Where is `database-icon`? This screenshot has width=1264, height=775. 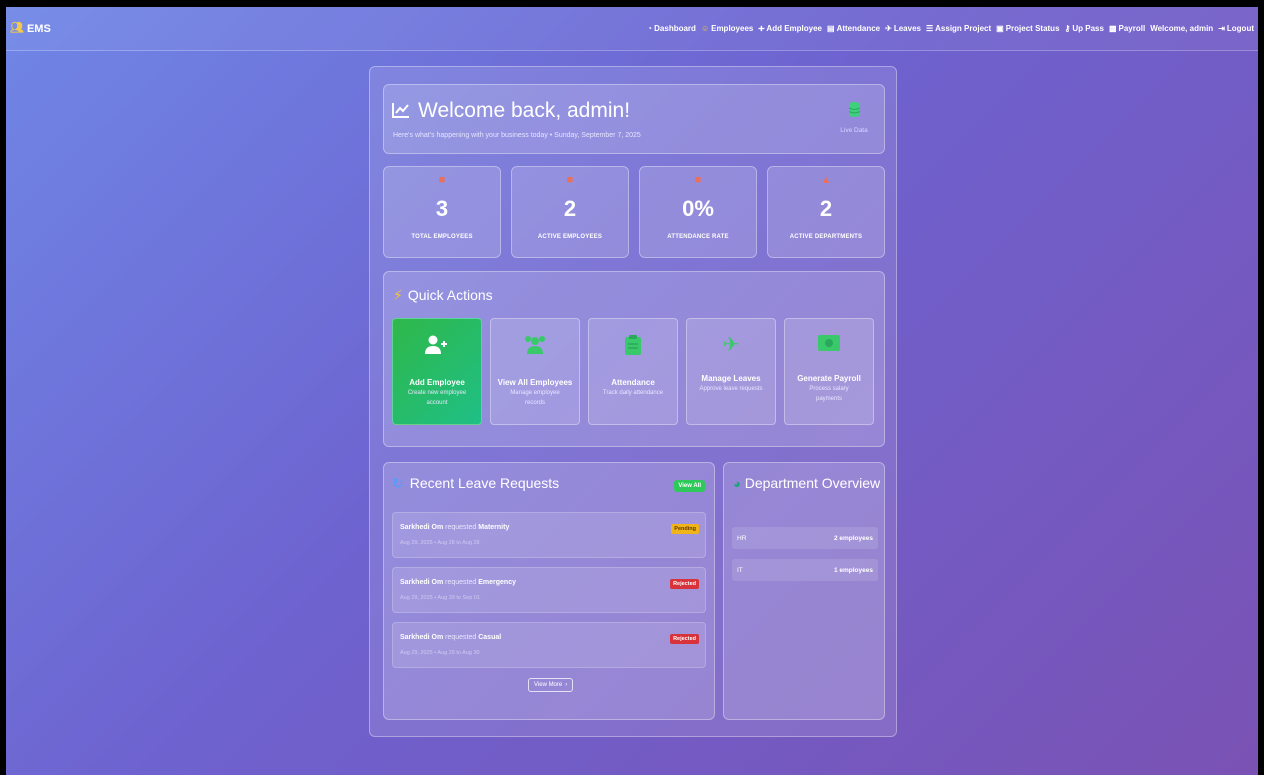 database-icon is located at coordinates (854, 111).